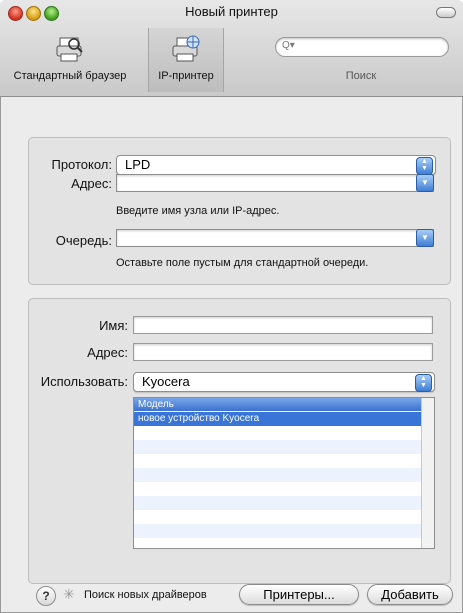 The height and width of the screenshot is (613, 463). Describe the element at coordinates (283, 352) in the screenshot. I see `location-field` at that location.